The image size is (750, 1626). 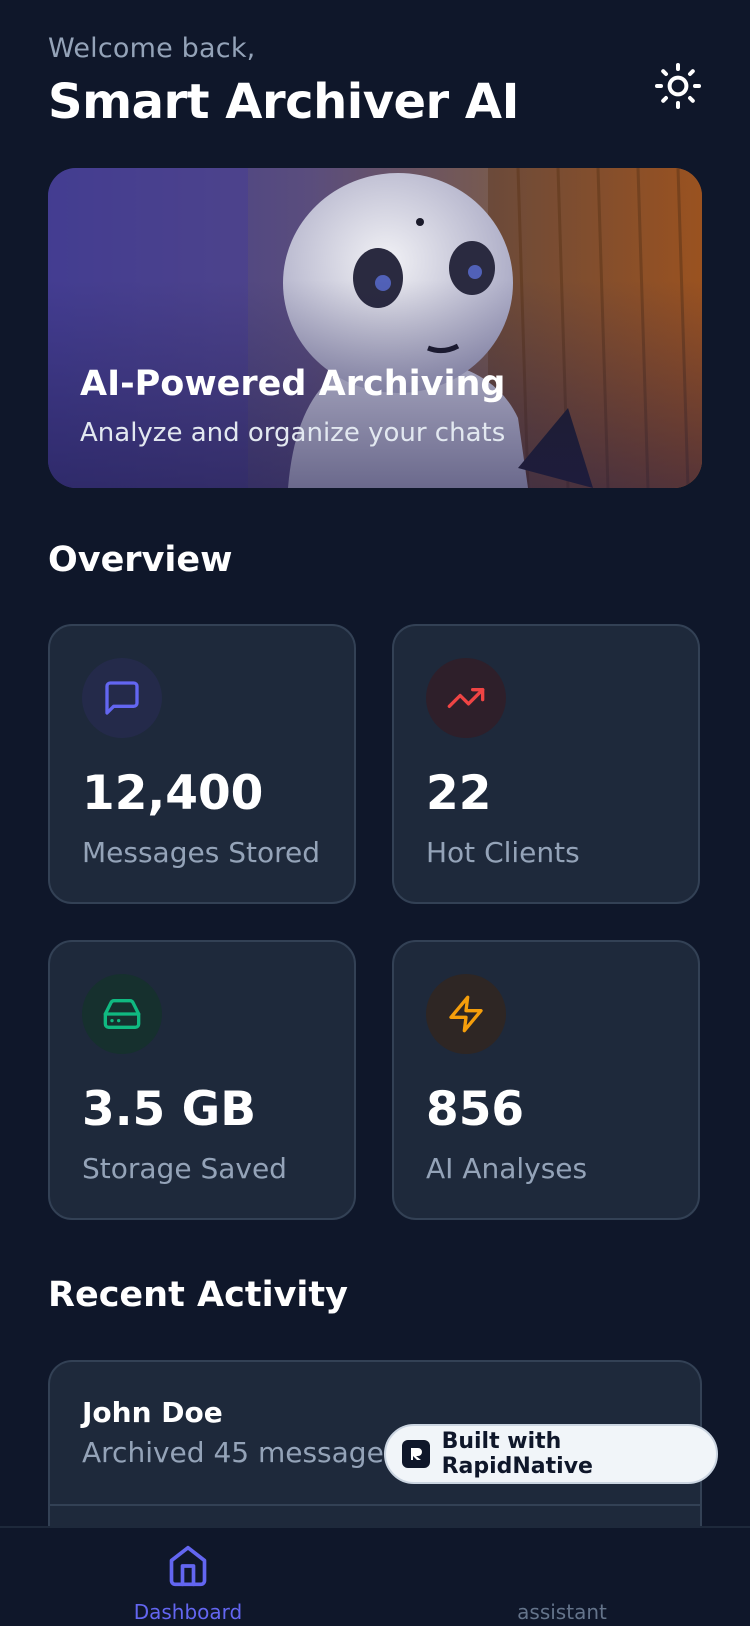 I want to click on built-with-badge: Built with RapidNative, so click(x=551, y=1454).